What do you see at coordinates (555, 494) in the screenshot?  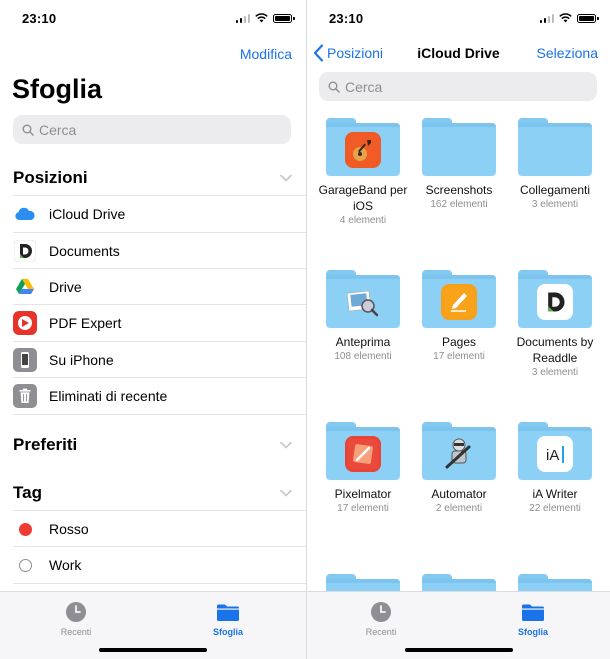 I see `folder-name: iA Writer` at bounding box center [555, 494].